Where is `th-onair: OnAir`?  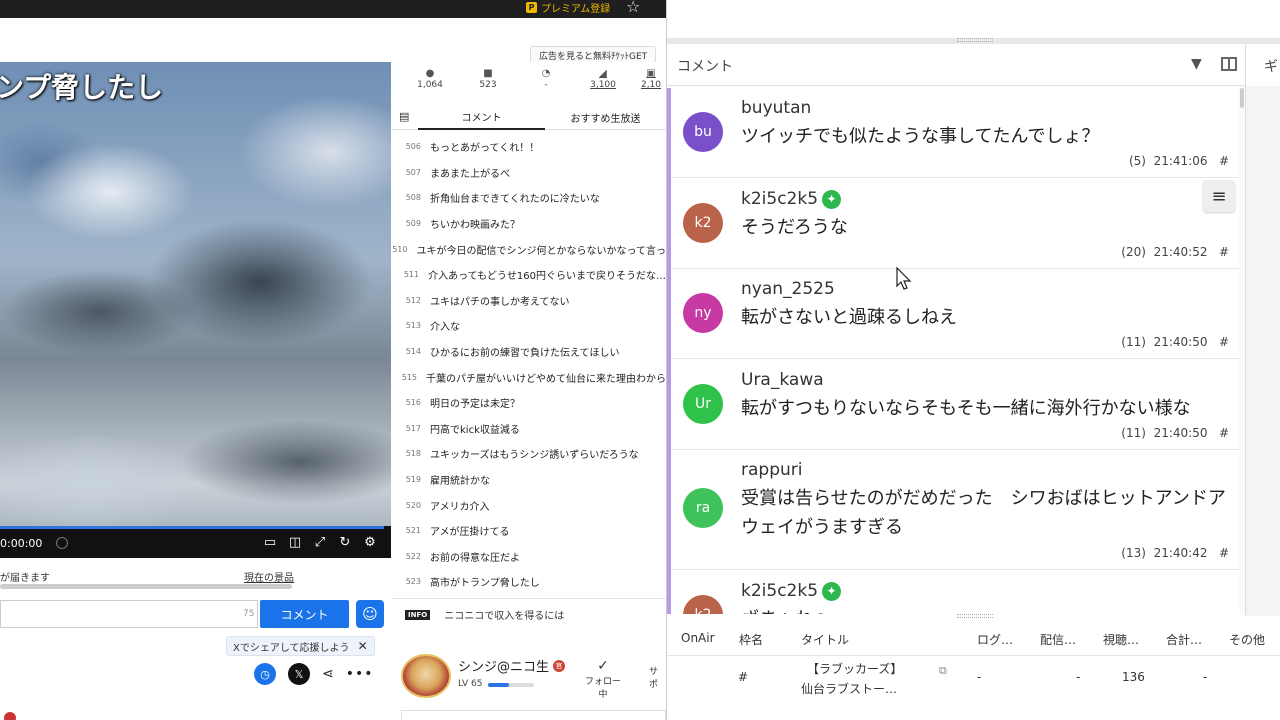 th-onair: OnAir is located at coordinates (698, 638).